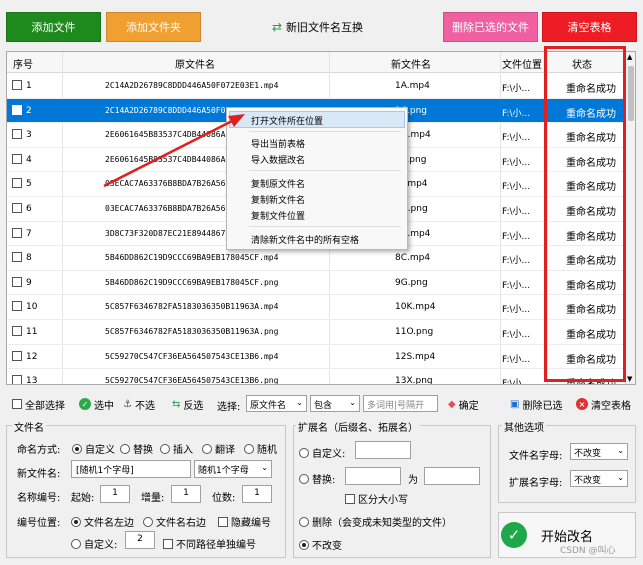  What do you see at coordinates (96, 404) in the screenshot?
I see `select-button: ✓ 选中` at bounding box center [96, 404].